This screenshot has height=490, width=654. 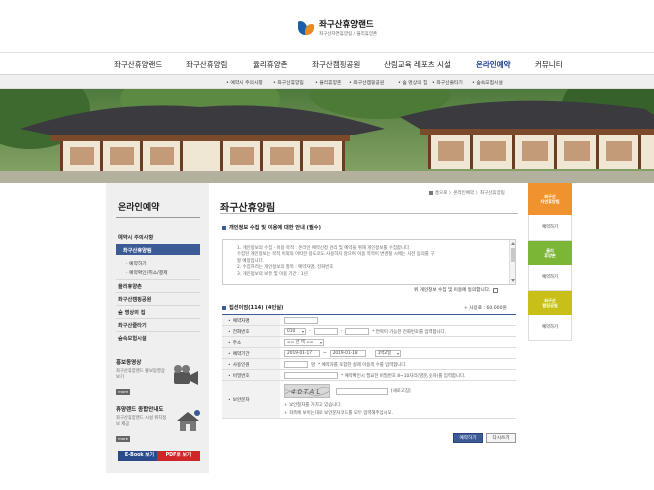 I want to click on address-select: == 선 택 ==, so click(x=304, y=342).